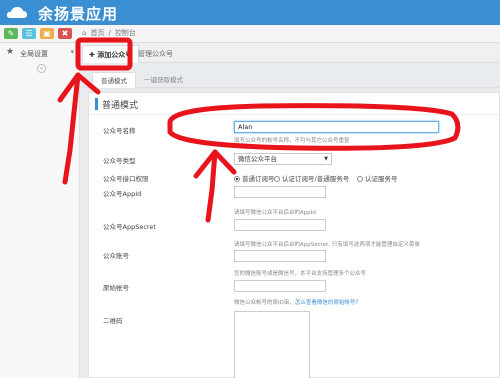 The height and width of the screenshot is (378, 500). Describe the element at coordinates (97, 33) in the screenshot. I see `breadcrumb-home: 首页` at that location.